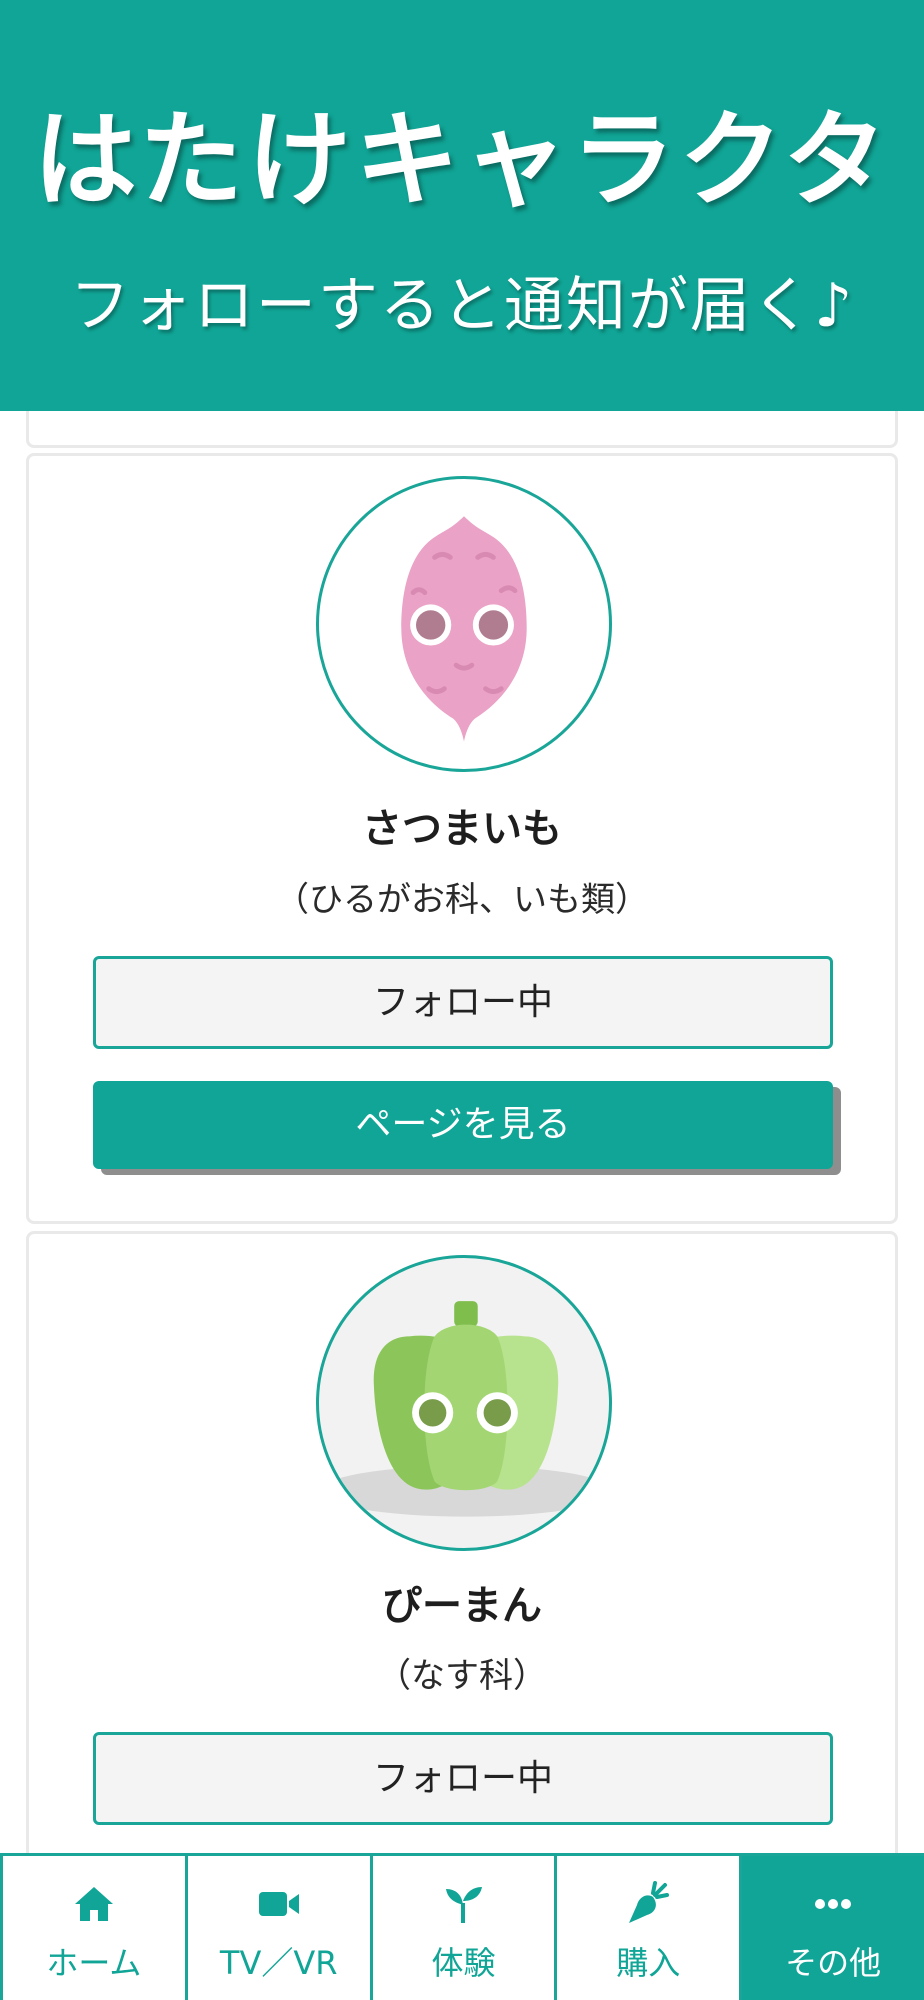 The image size is (924, 2000). What do you see at coordinates (94, 1904) in the screenshot?
I see `home-icon` at bounding box center [94, 1904].